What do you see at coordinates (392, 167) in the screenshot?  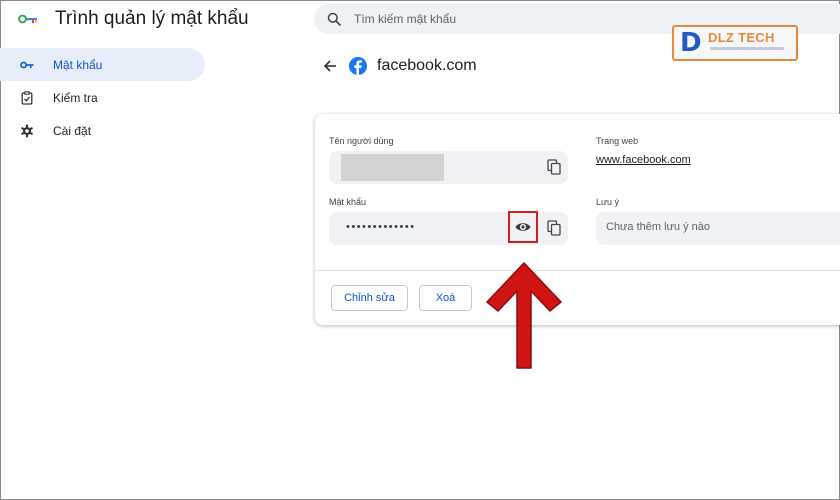 I see `username-redacted` at bounding box center [392, 167].